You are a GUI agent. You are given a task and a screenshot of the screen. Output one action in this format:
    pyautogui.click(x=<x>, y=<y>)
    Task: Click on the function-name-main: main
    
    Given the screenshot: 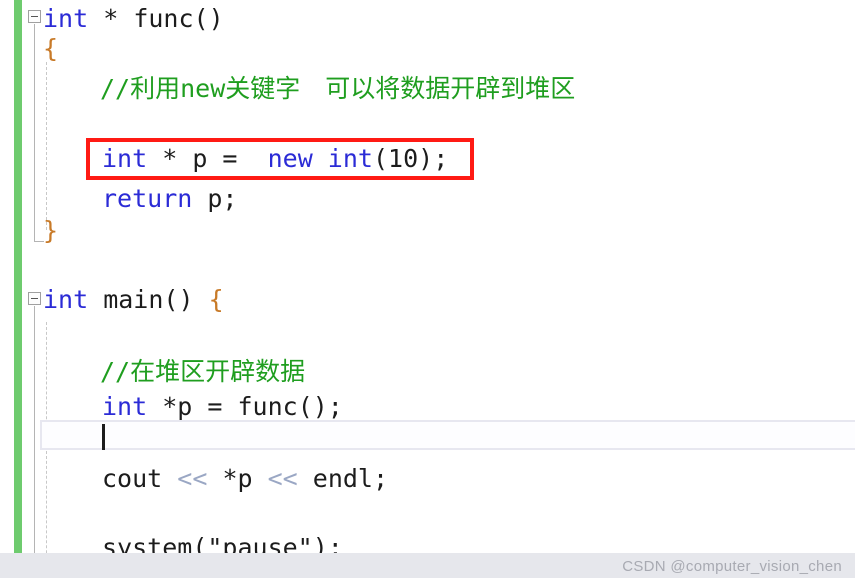 What is the action you would take?
    pyautogui.click(x=126, y=299)
    